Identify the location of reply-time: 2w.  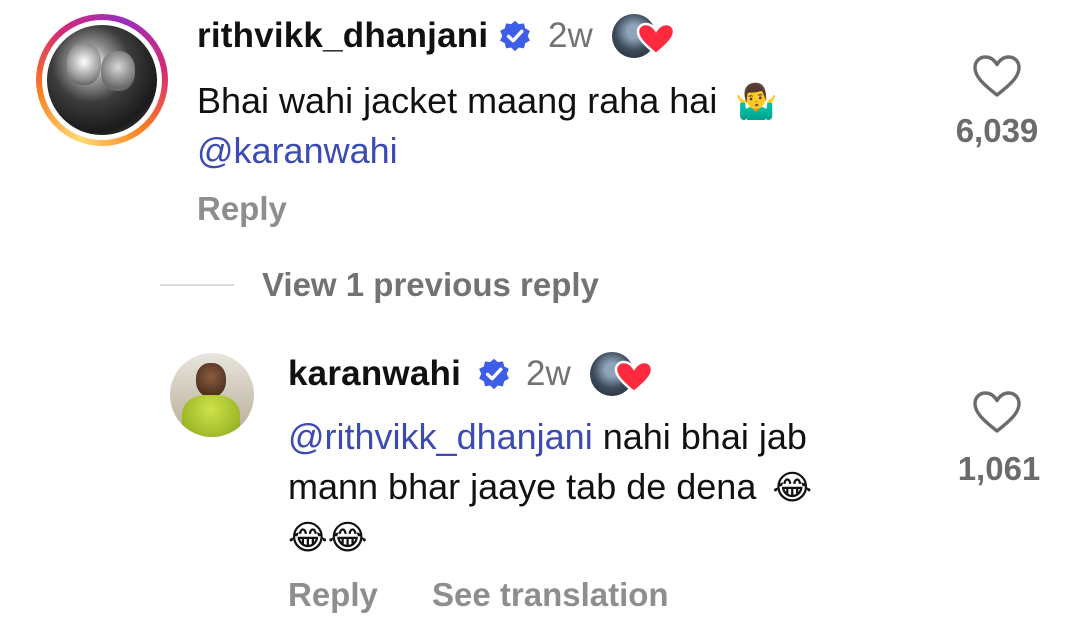
(548, 373).